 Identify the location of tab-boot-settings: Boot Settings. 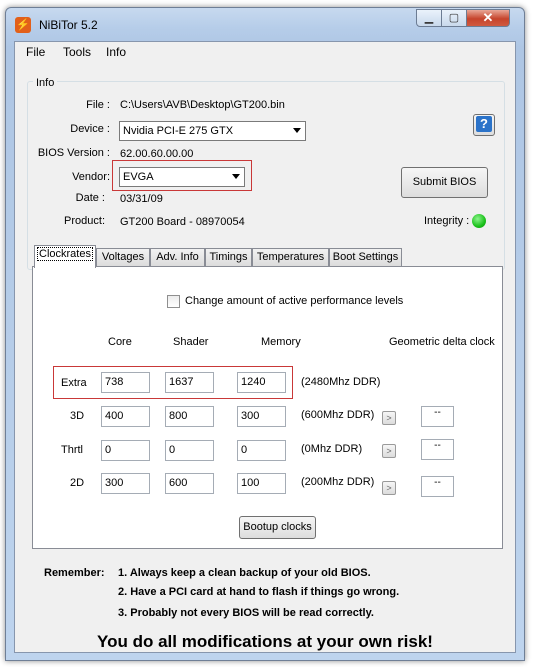
(365, 257).